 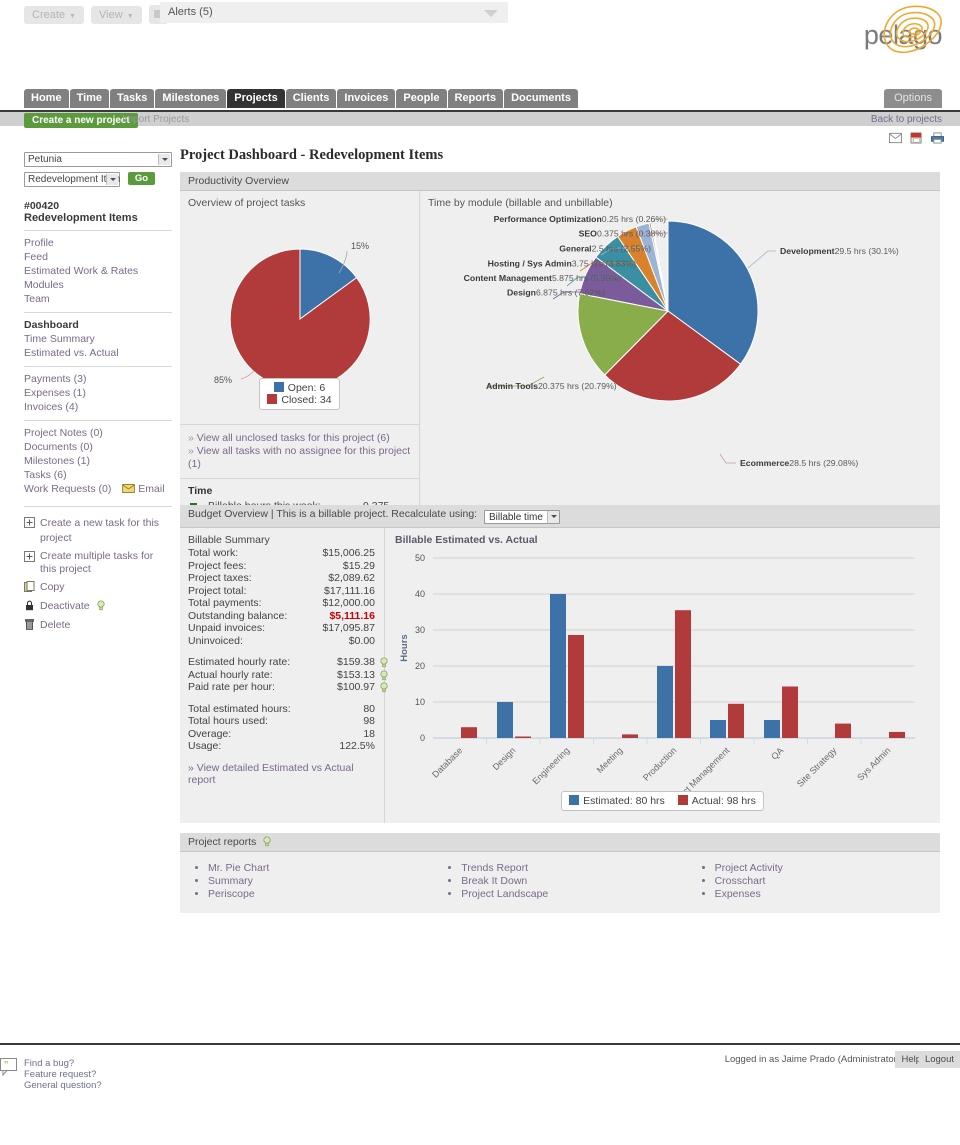 What do you see at coordinates (98, 325) in the screenshot?
I see `sidebar-item-dashboard: Dashboard` at bounding box center [98, 325].